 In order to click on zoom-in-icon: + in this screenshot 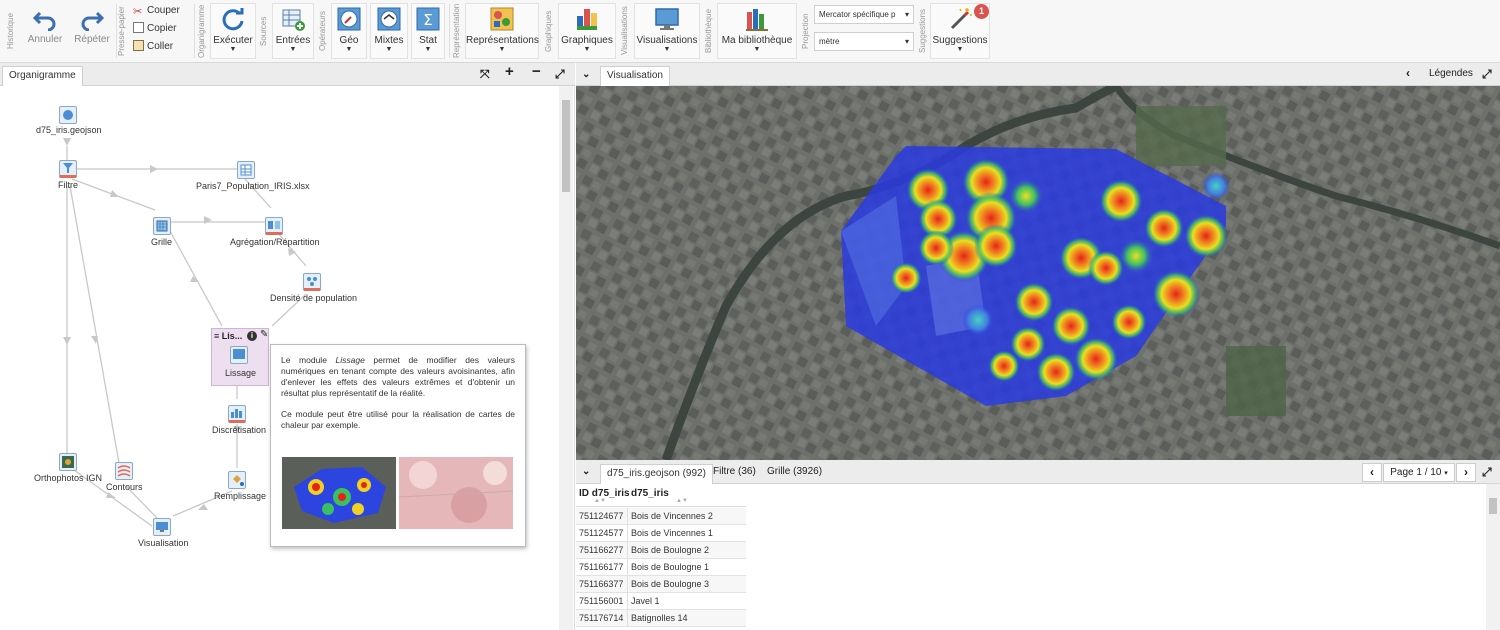, I will do `click(509, 71)`.